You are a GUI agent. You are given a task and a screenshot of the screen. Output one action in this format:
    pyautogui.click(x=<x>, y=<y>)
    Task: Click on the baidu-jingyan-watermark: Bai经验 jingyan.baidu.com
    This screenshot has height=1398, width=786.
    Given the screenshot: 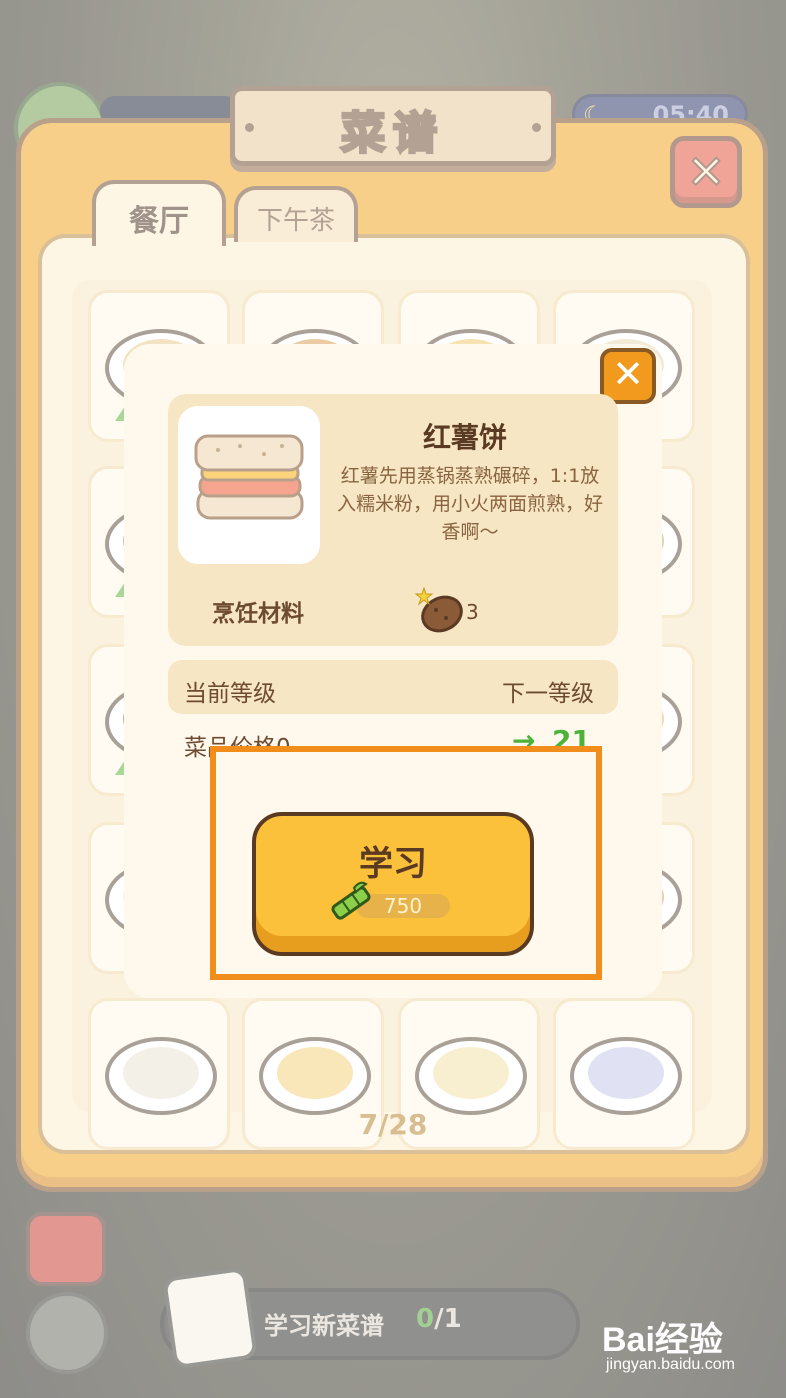 What is the action you would take?
    pyautogui.click(x=677, y=1347)
    